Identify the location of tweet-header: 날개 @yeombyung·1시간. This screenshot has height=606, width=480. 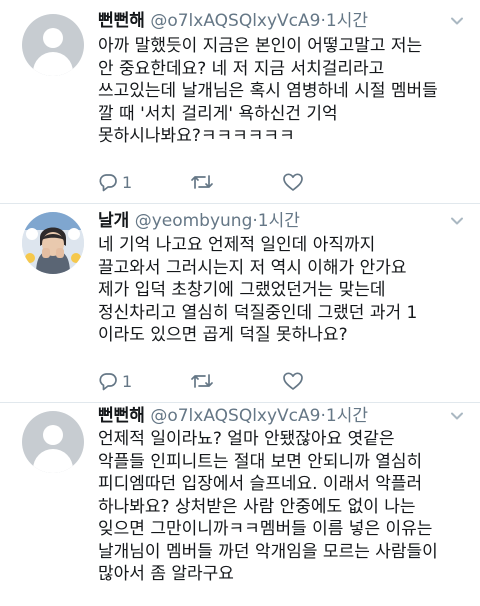
(199, 221).